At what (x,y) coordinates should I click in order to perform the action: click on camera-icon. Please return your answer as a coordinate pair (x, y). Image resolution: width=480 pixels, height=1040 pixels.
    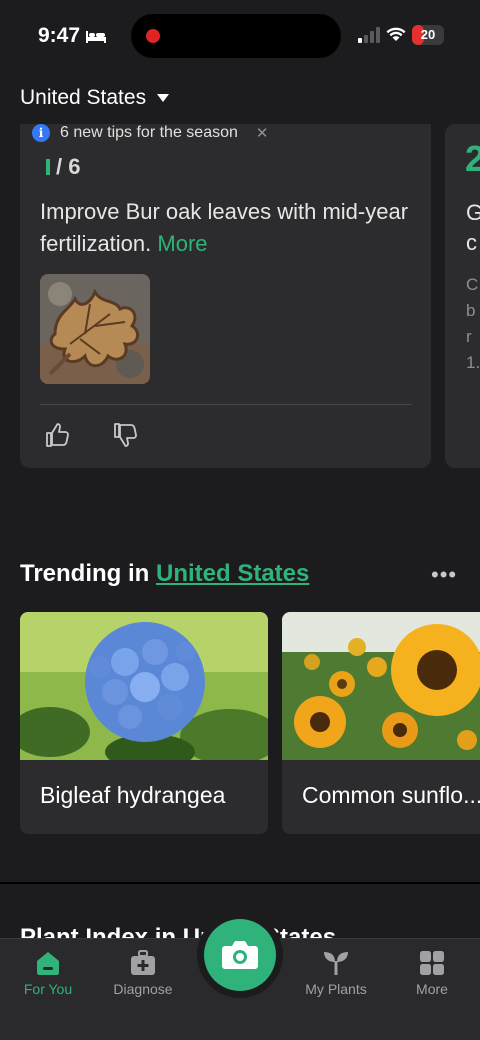
    Looking at the image, I should click on (240, 955).